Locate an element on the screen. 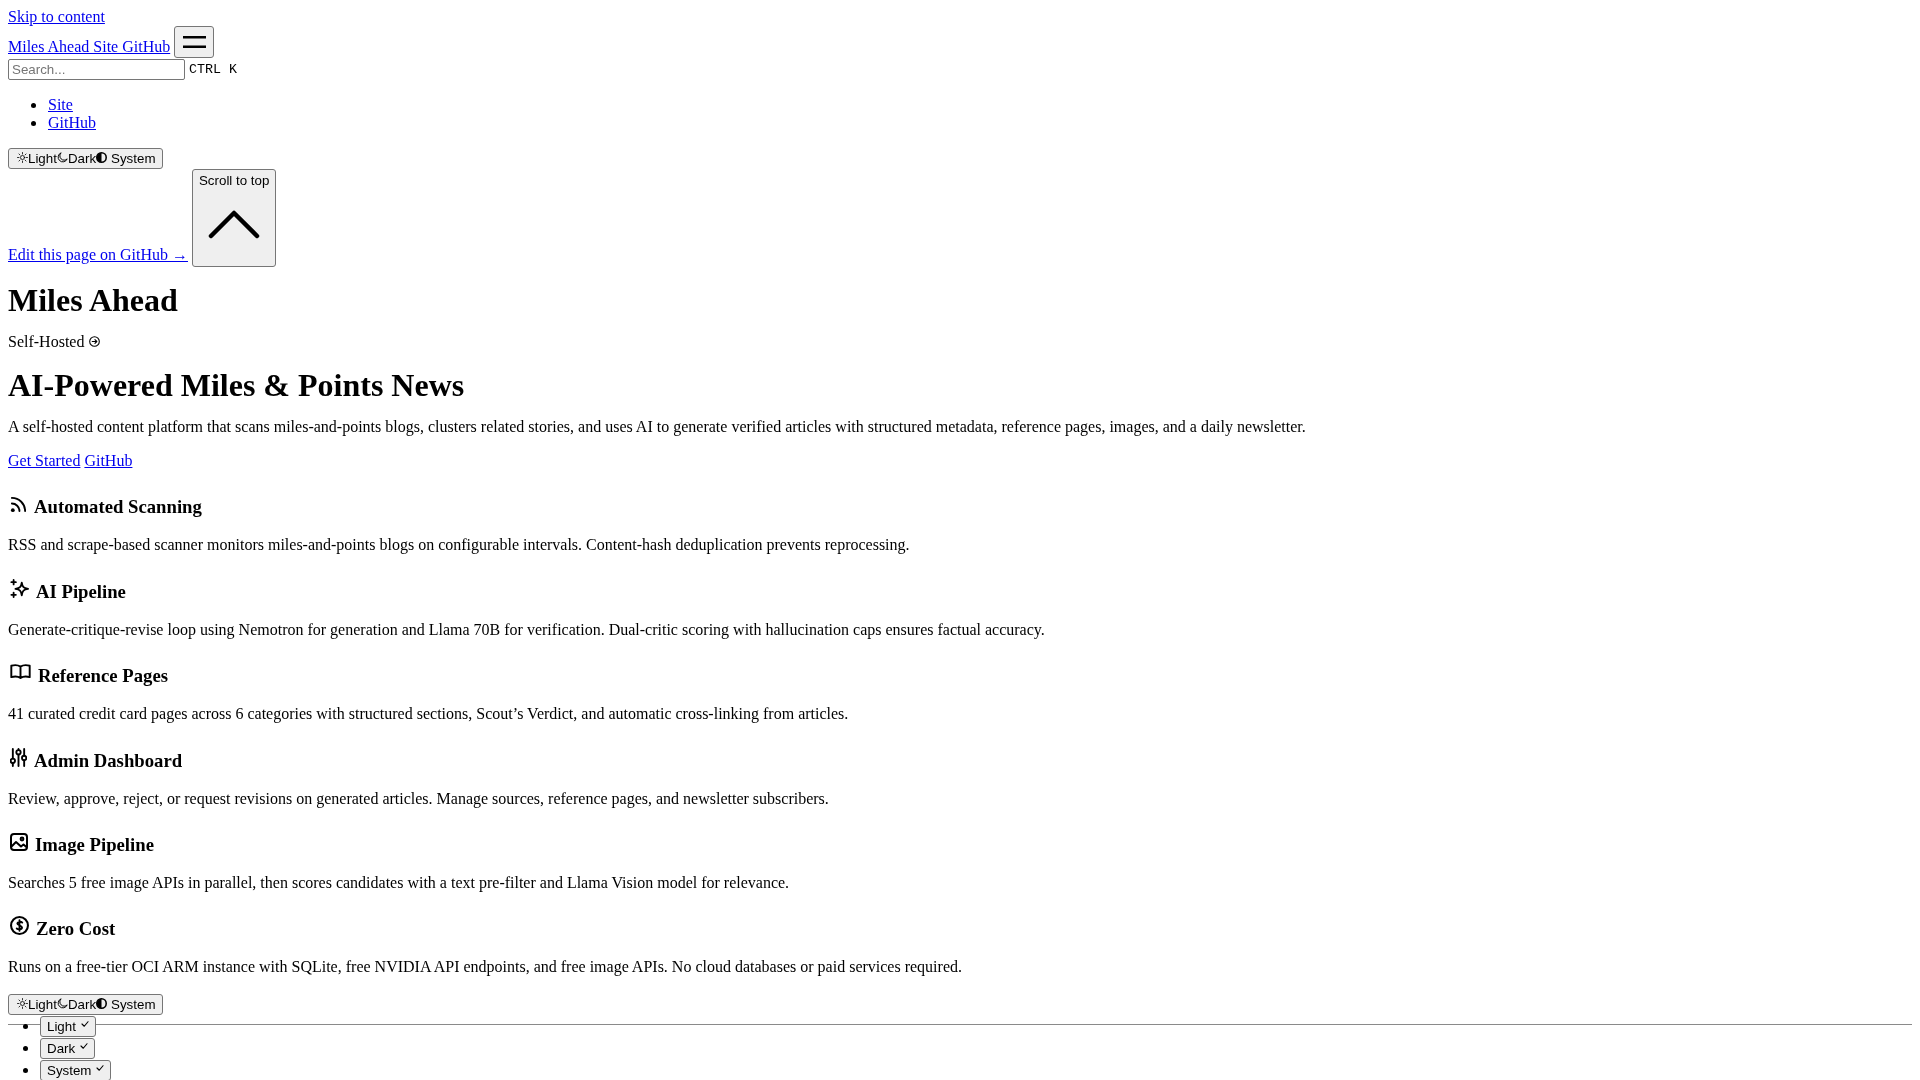  feature-title: Zero Cost is located at coordinates (76, 929).